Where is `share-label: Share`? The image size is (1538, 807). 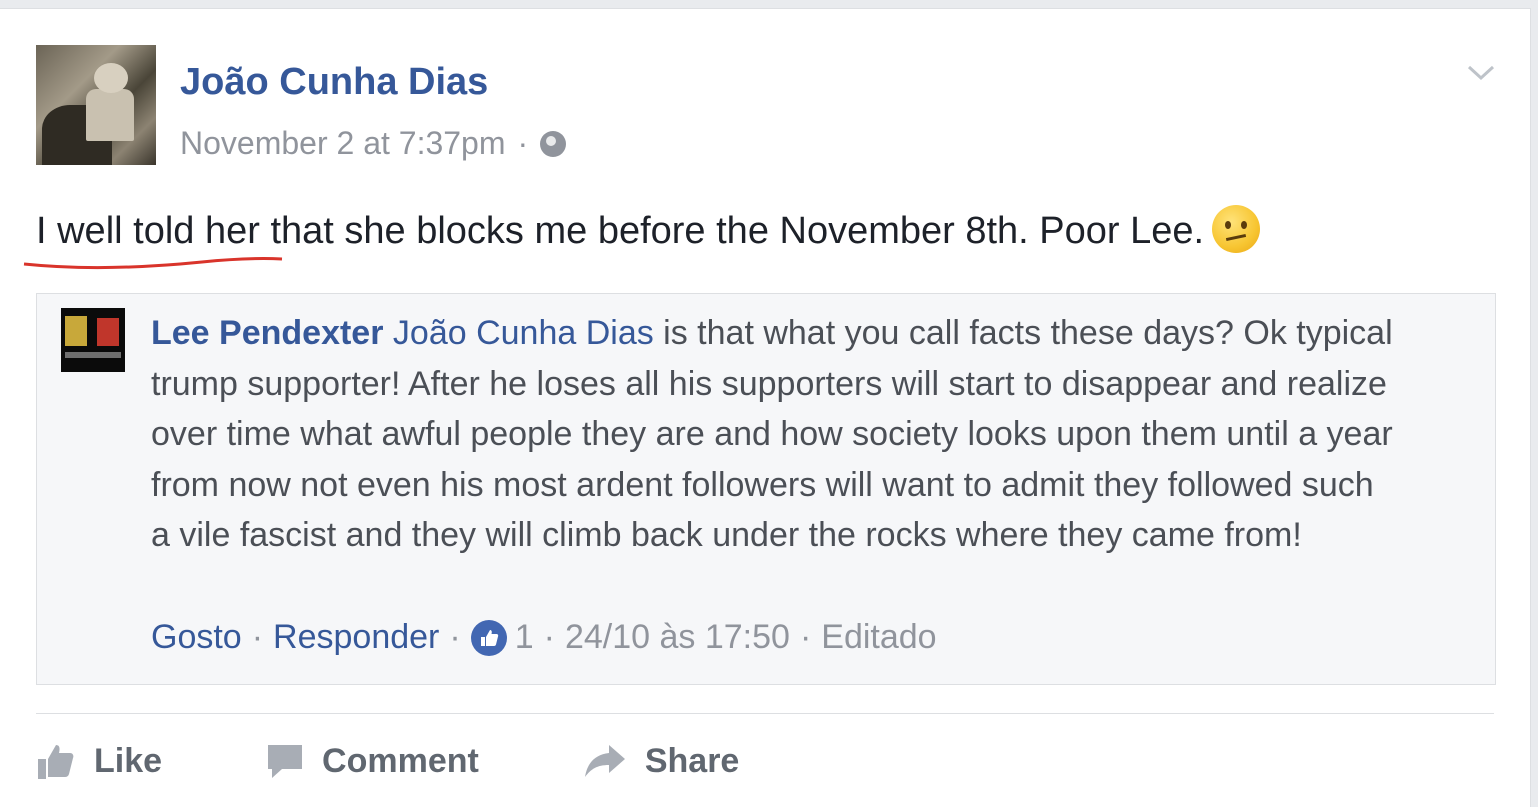
share-label: Share is located at coordinates (692, 760).